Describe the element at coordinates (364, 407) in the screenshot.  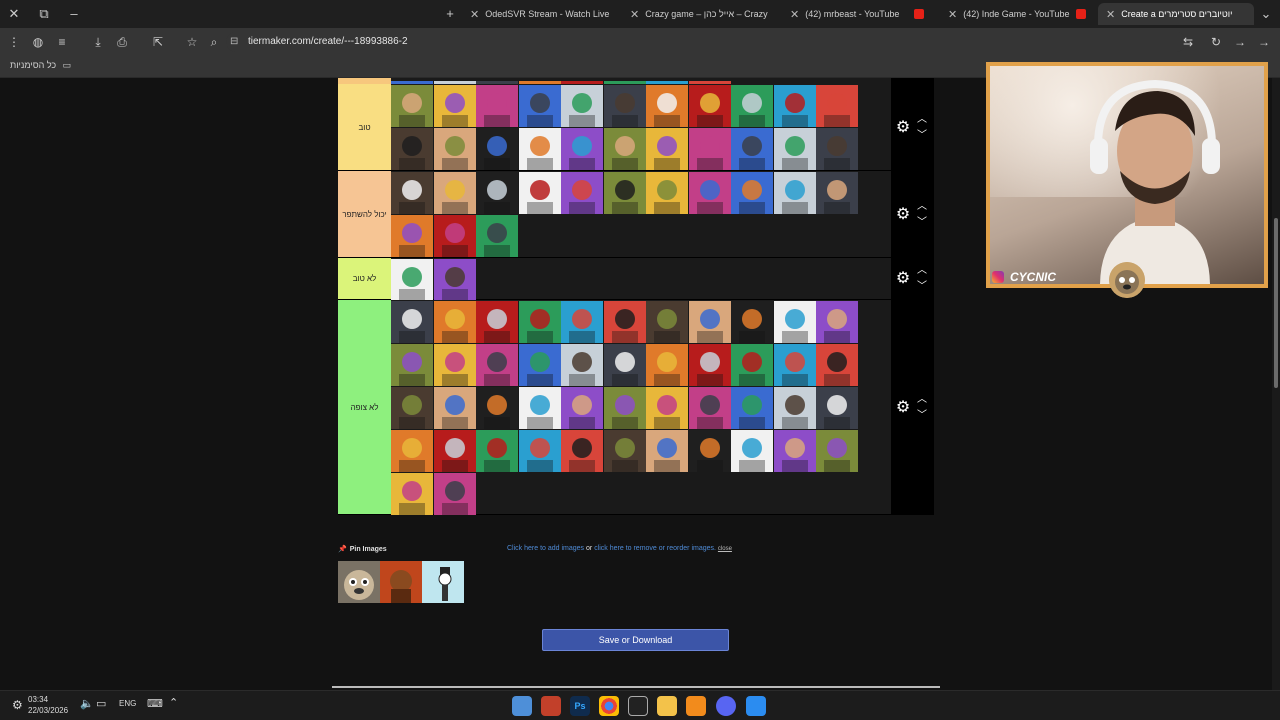
I see `tier-label: לא צופה` at that location.